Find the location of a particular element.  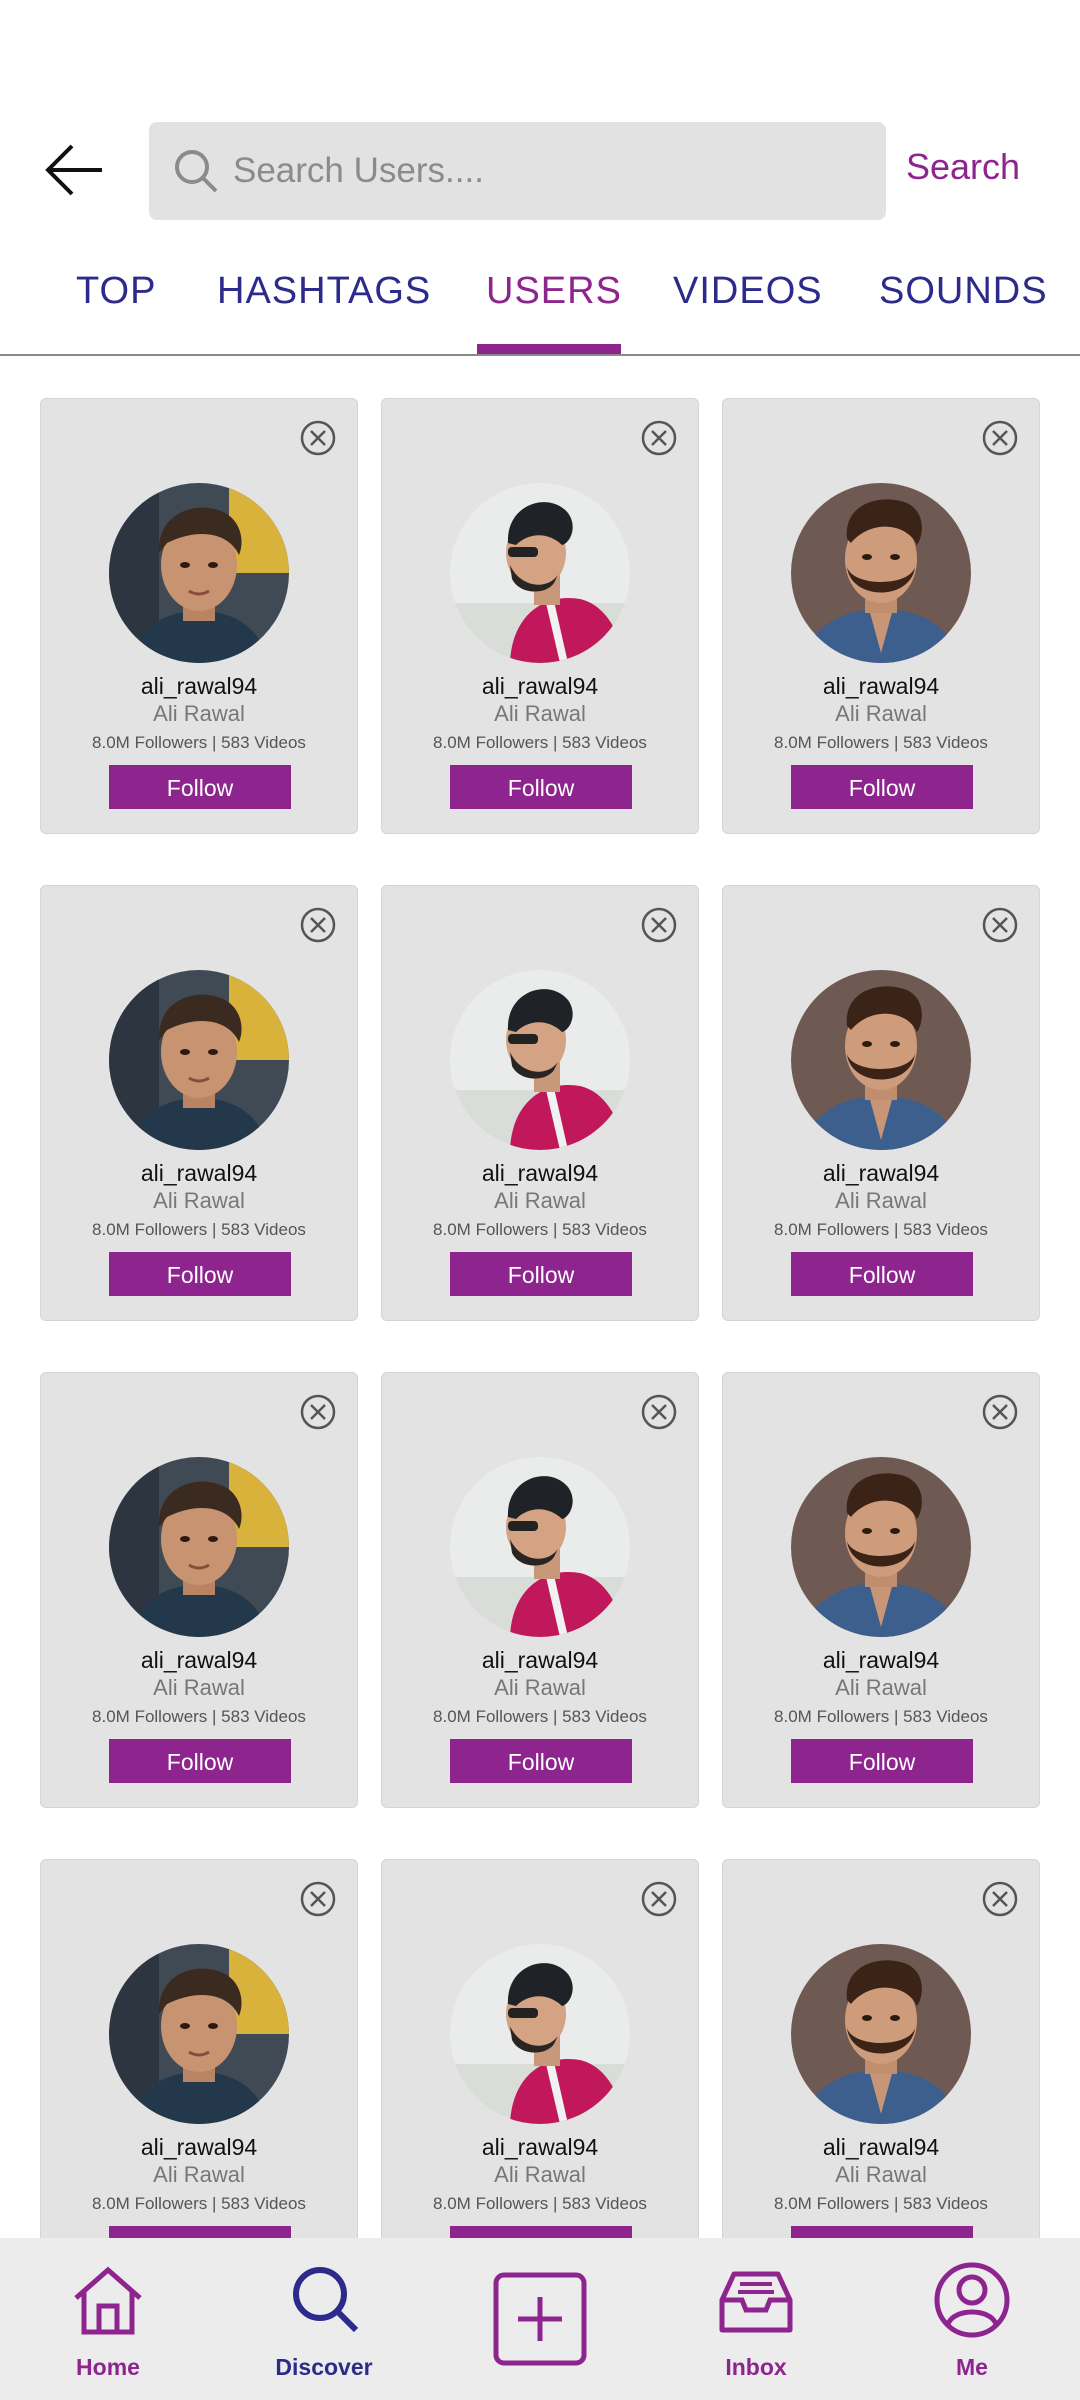

tab-top: TOP is located at coordinates (116, 291).